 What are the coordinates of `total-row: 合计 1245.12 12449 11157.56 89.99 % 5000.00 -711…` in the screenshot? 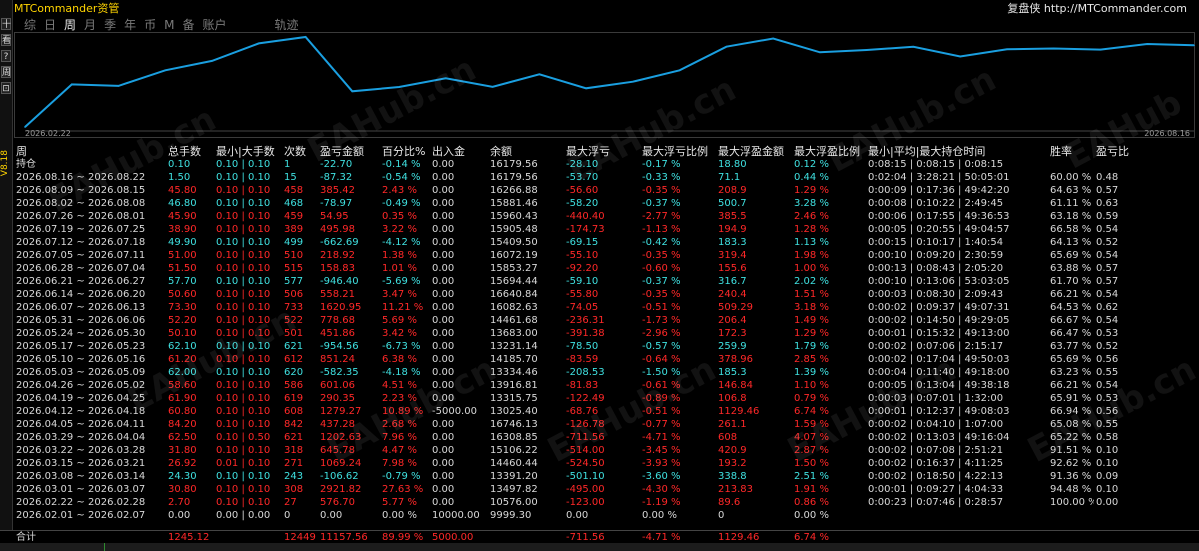 It's located at (599, 537).